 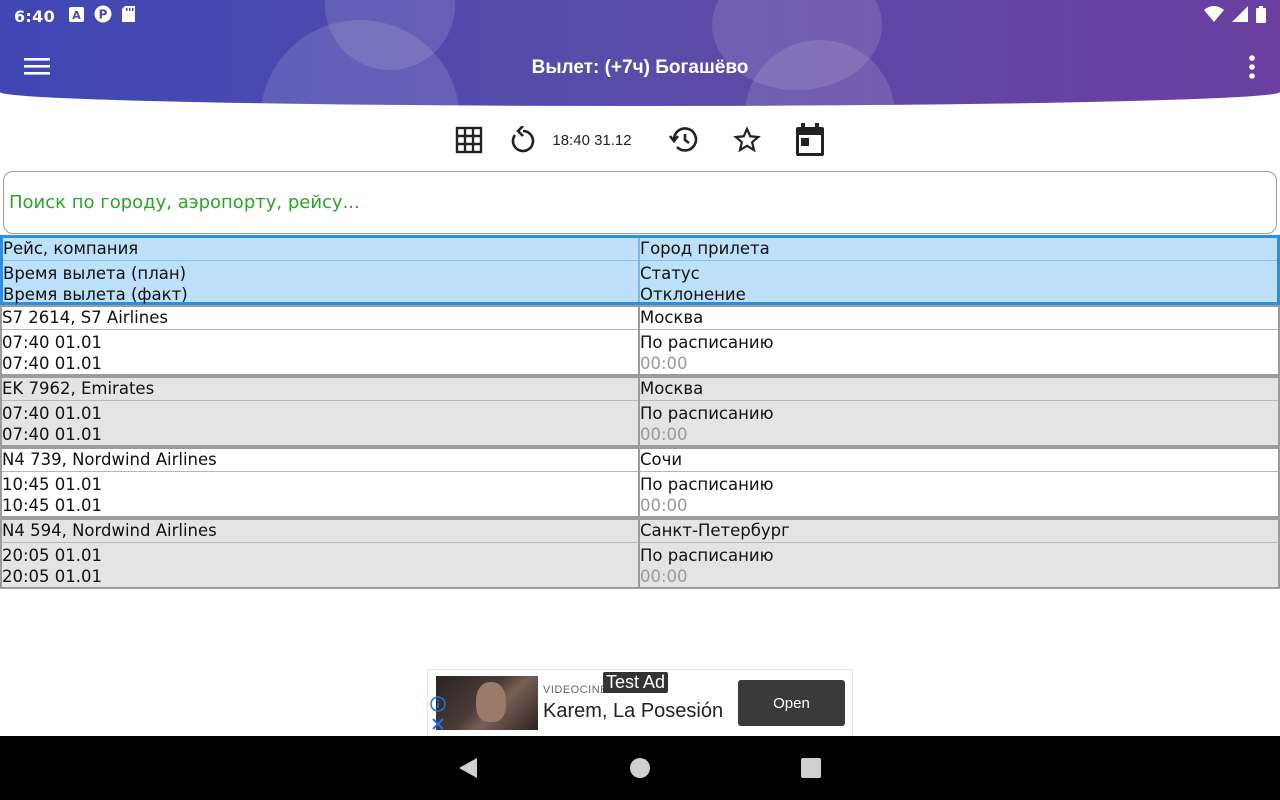 I want to click on ad-thumbnail, so click(x=487, y=703).